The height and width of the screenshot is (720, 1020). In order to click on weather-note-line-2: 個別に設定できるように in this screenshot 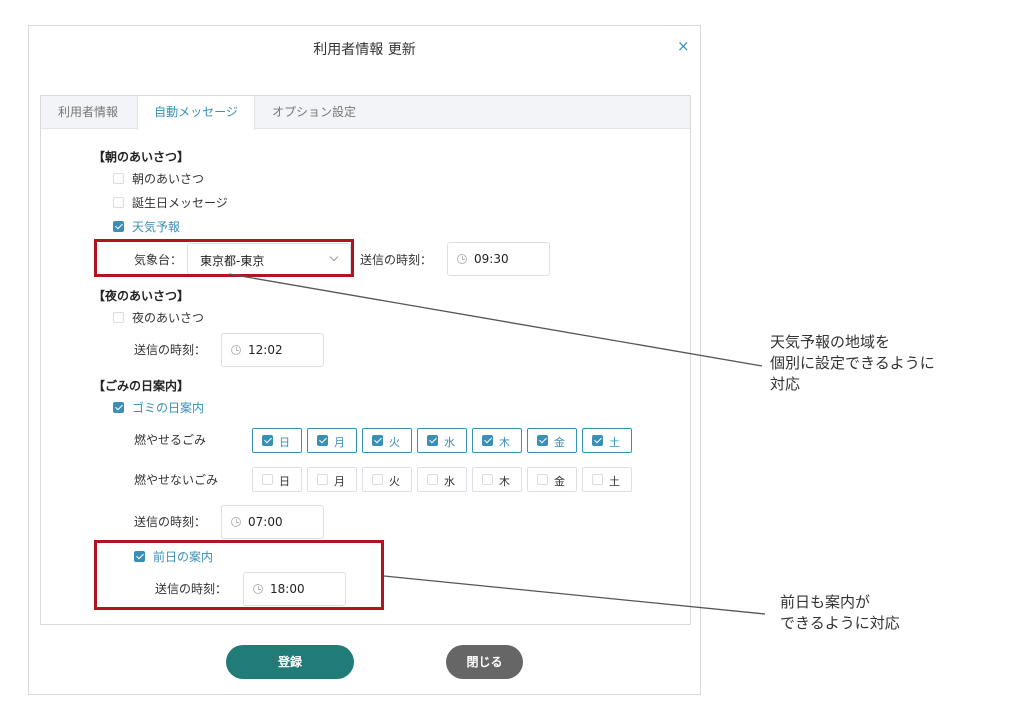, I will do `click(852, 363)`.